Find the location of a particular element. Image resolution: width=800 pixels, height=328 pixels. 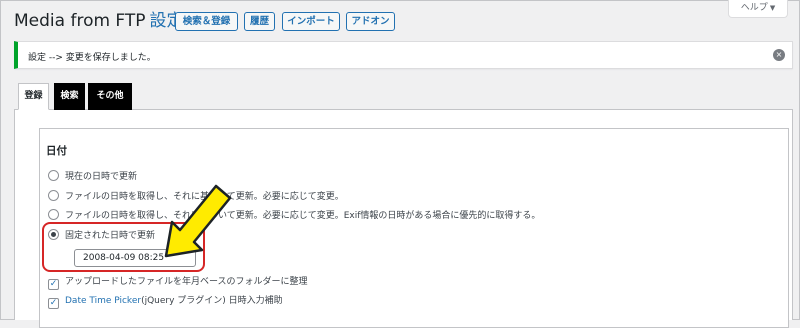

radio-button-selected is located at coordinates (53, 234).